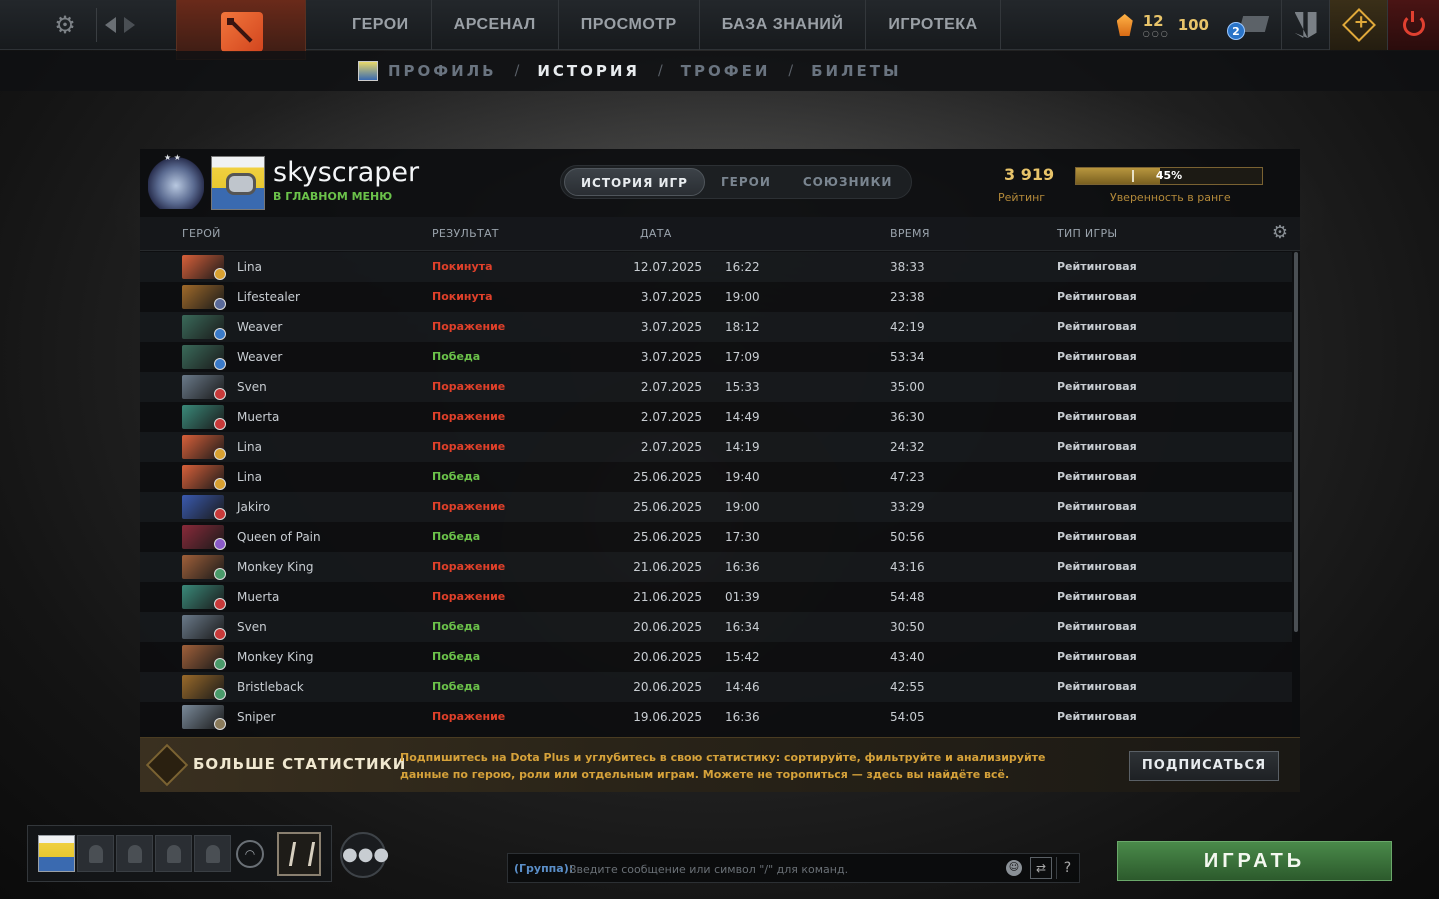  Describe the element at coordinates (1204, 766) in the screenshot. I see `subscribe-button: ПОДПИСАТЬСЯ` at that location.